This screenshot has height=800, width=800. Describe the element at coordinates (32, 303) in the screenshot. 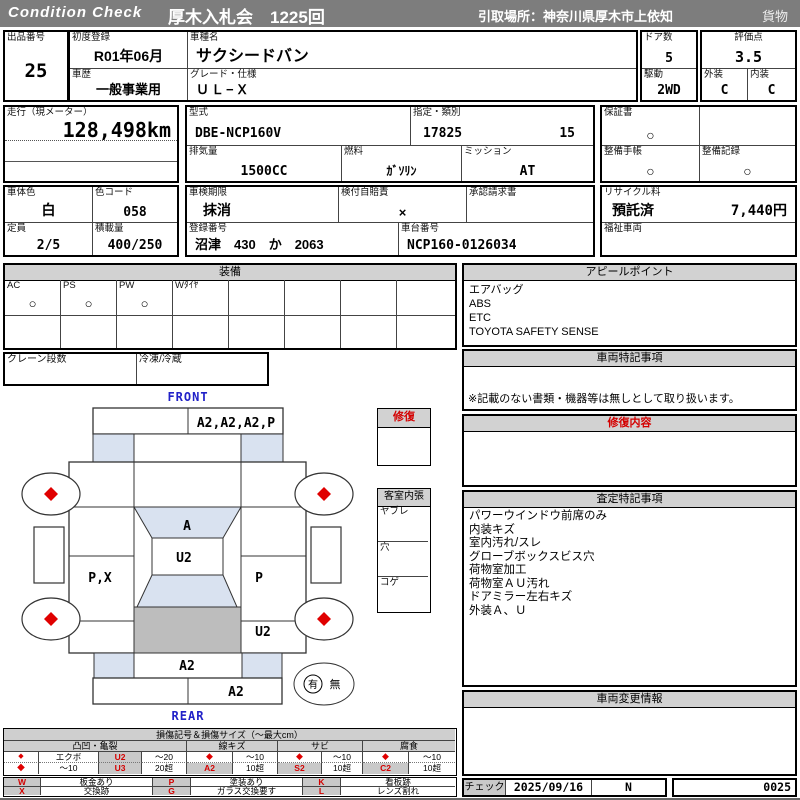

I see `equip-mark-ac: ○` at that location.